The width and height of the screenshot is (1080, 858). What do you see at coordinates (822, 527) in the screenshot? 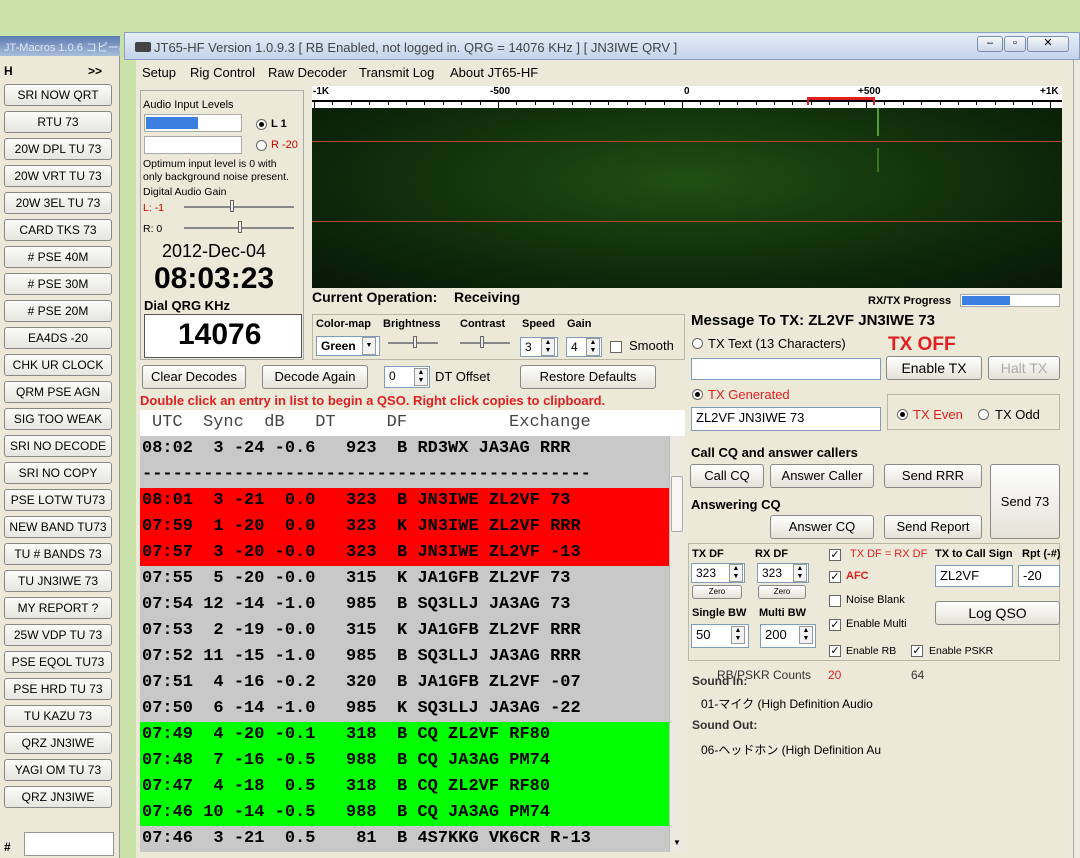
I see `answer-cq-button: Answer CQ` at bounding box center [822, 527].